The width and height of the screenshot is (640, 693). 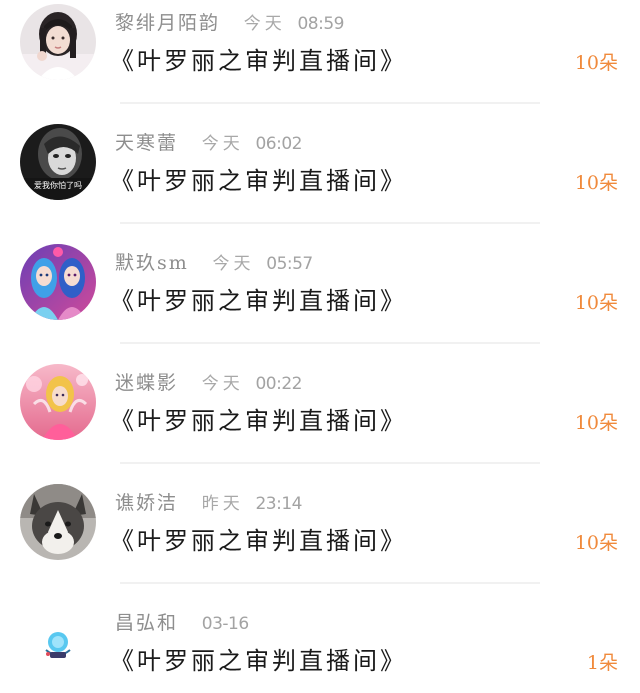 What do you see at coordinates (289, 264) in the screenshot?
I see `timestamp: 05:57` at bounding box center [289, 264].